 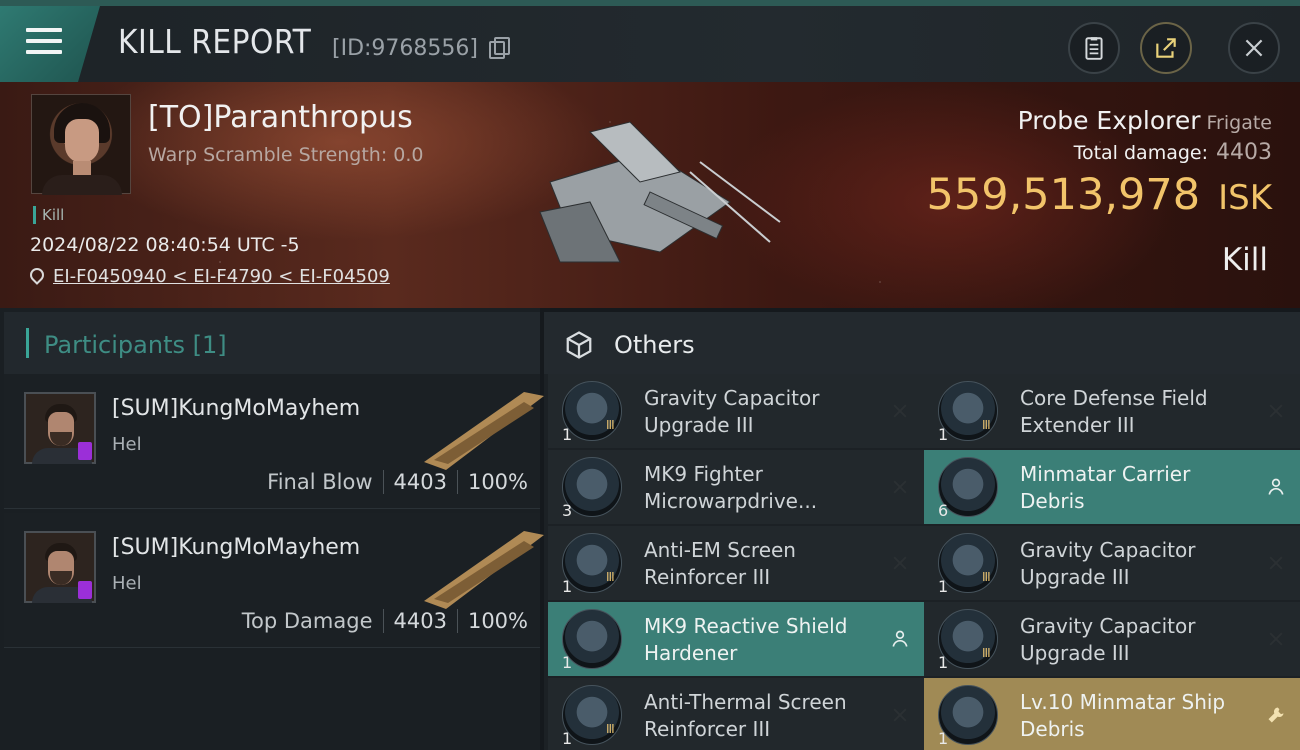 What do you see at coordinates (499, 48) in the screenshot?
I see `copy-icon` at bounding box center [499, 48].